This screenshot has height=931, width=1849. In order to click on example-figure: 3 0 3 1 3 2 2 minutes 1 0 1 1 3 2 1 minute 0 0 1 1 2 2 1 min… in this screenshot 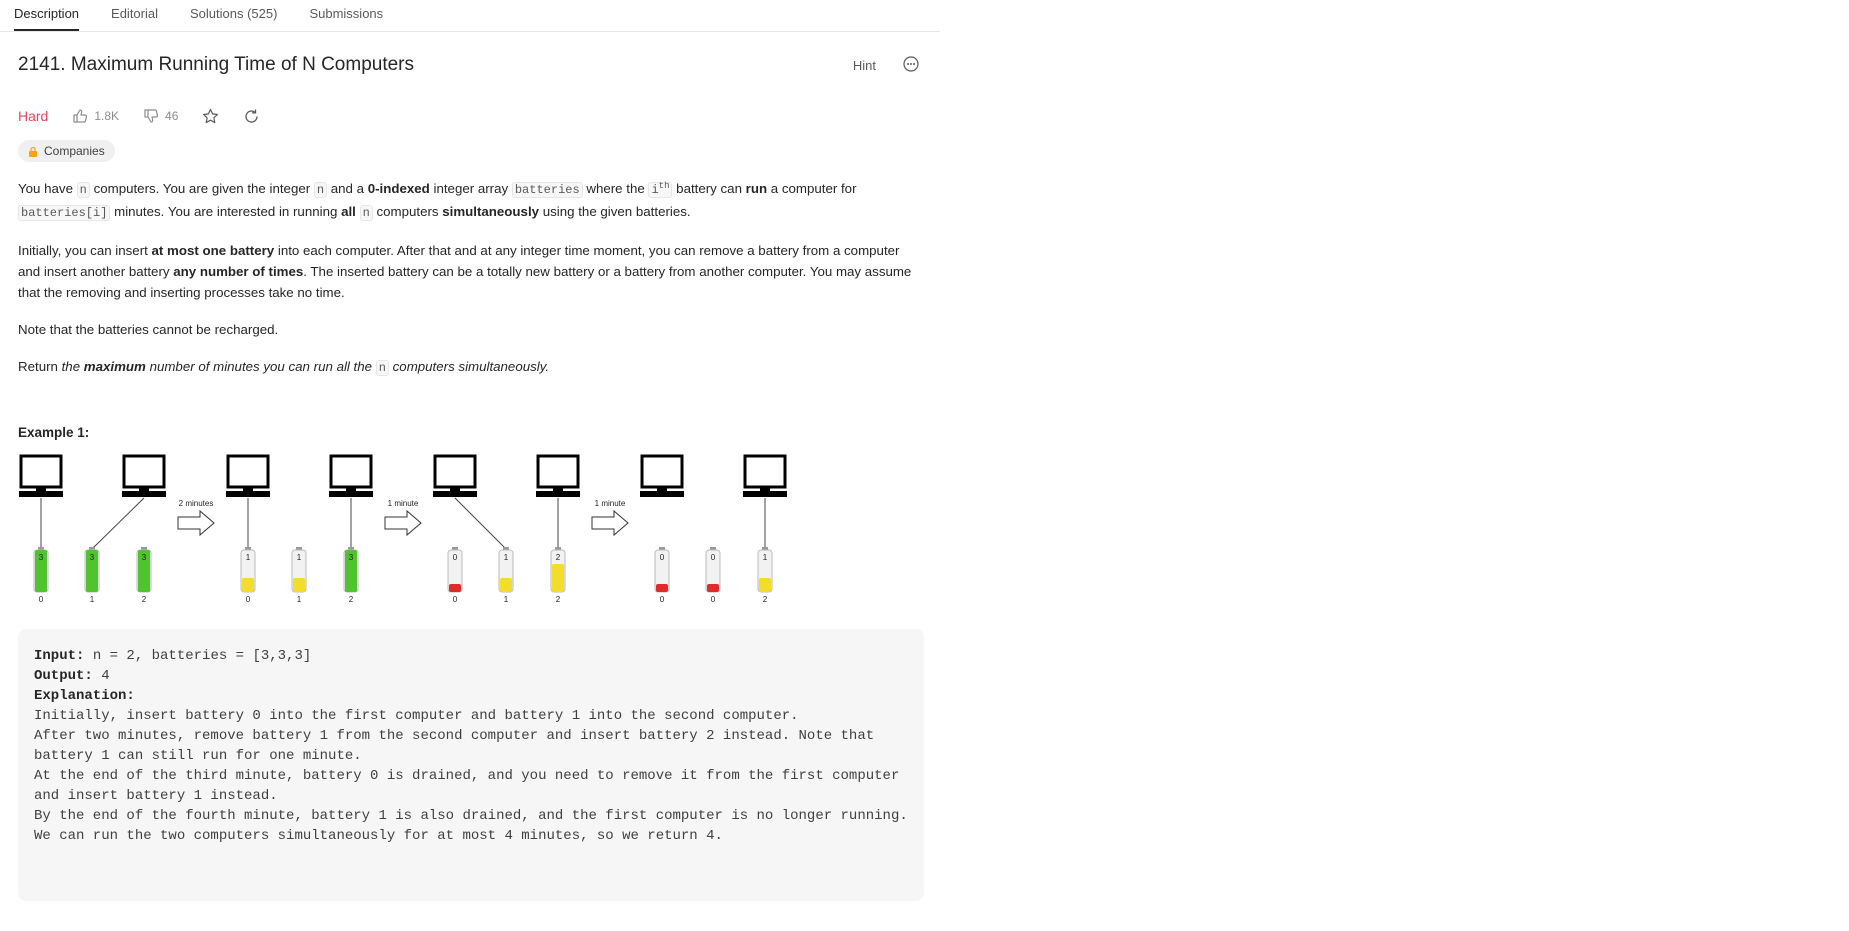, I will do `click(403, 529)`.